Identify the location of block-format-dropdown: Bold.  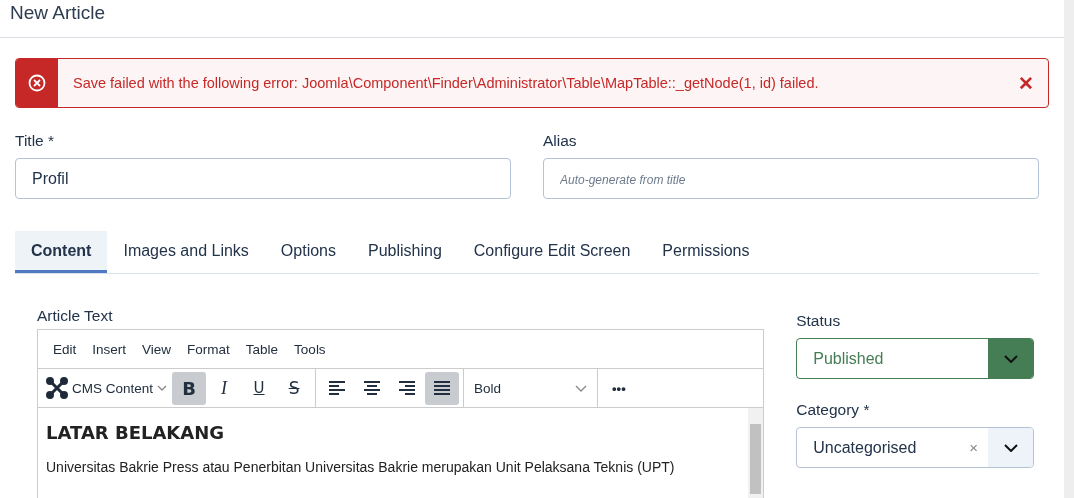
(531, 388).